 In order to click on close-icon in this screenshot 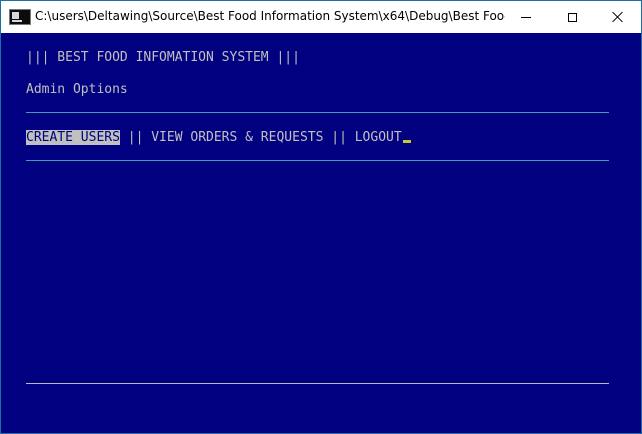, I will do `click(618, 17)`.